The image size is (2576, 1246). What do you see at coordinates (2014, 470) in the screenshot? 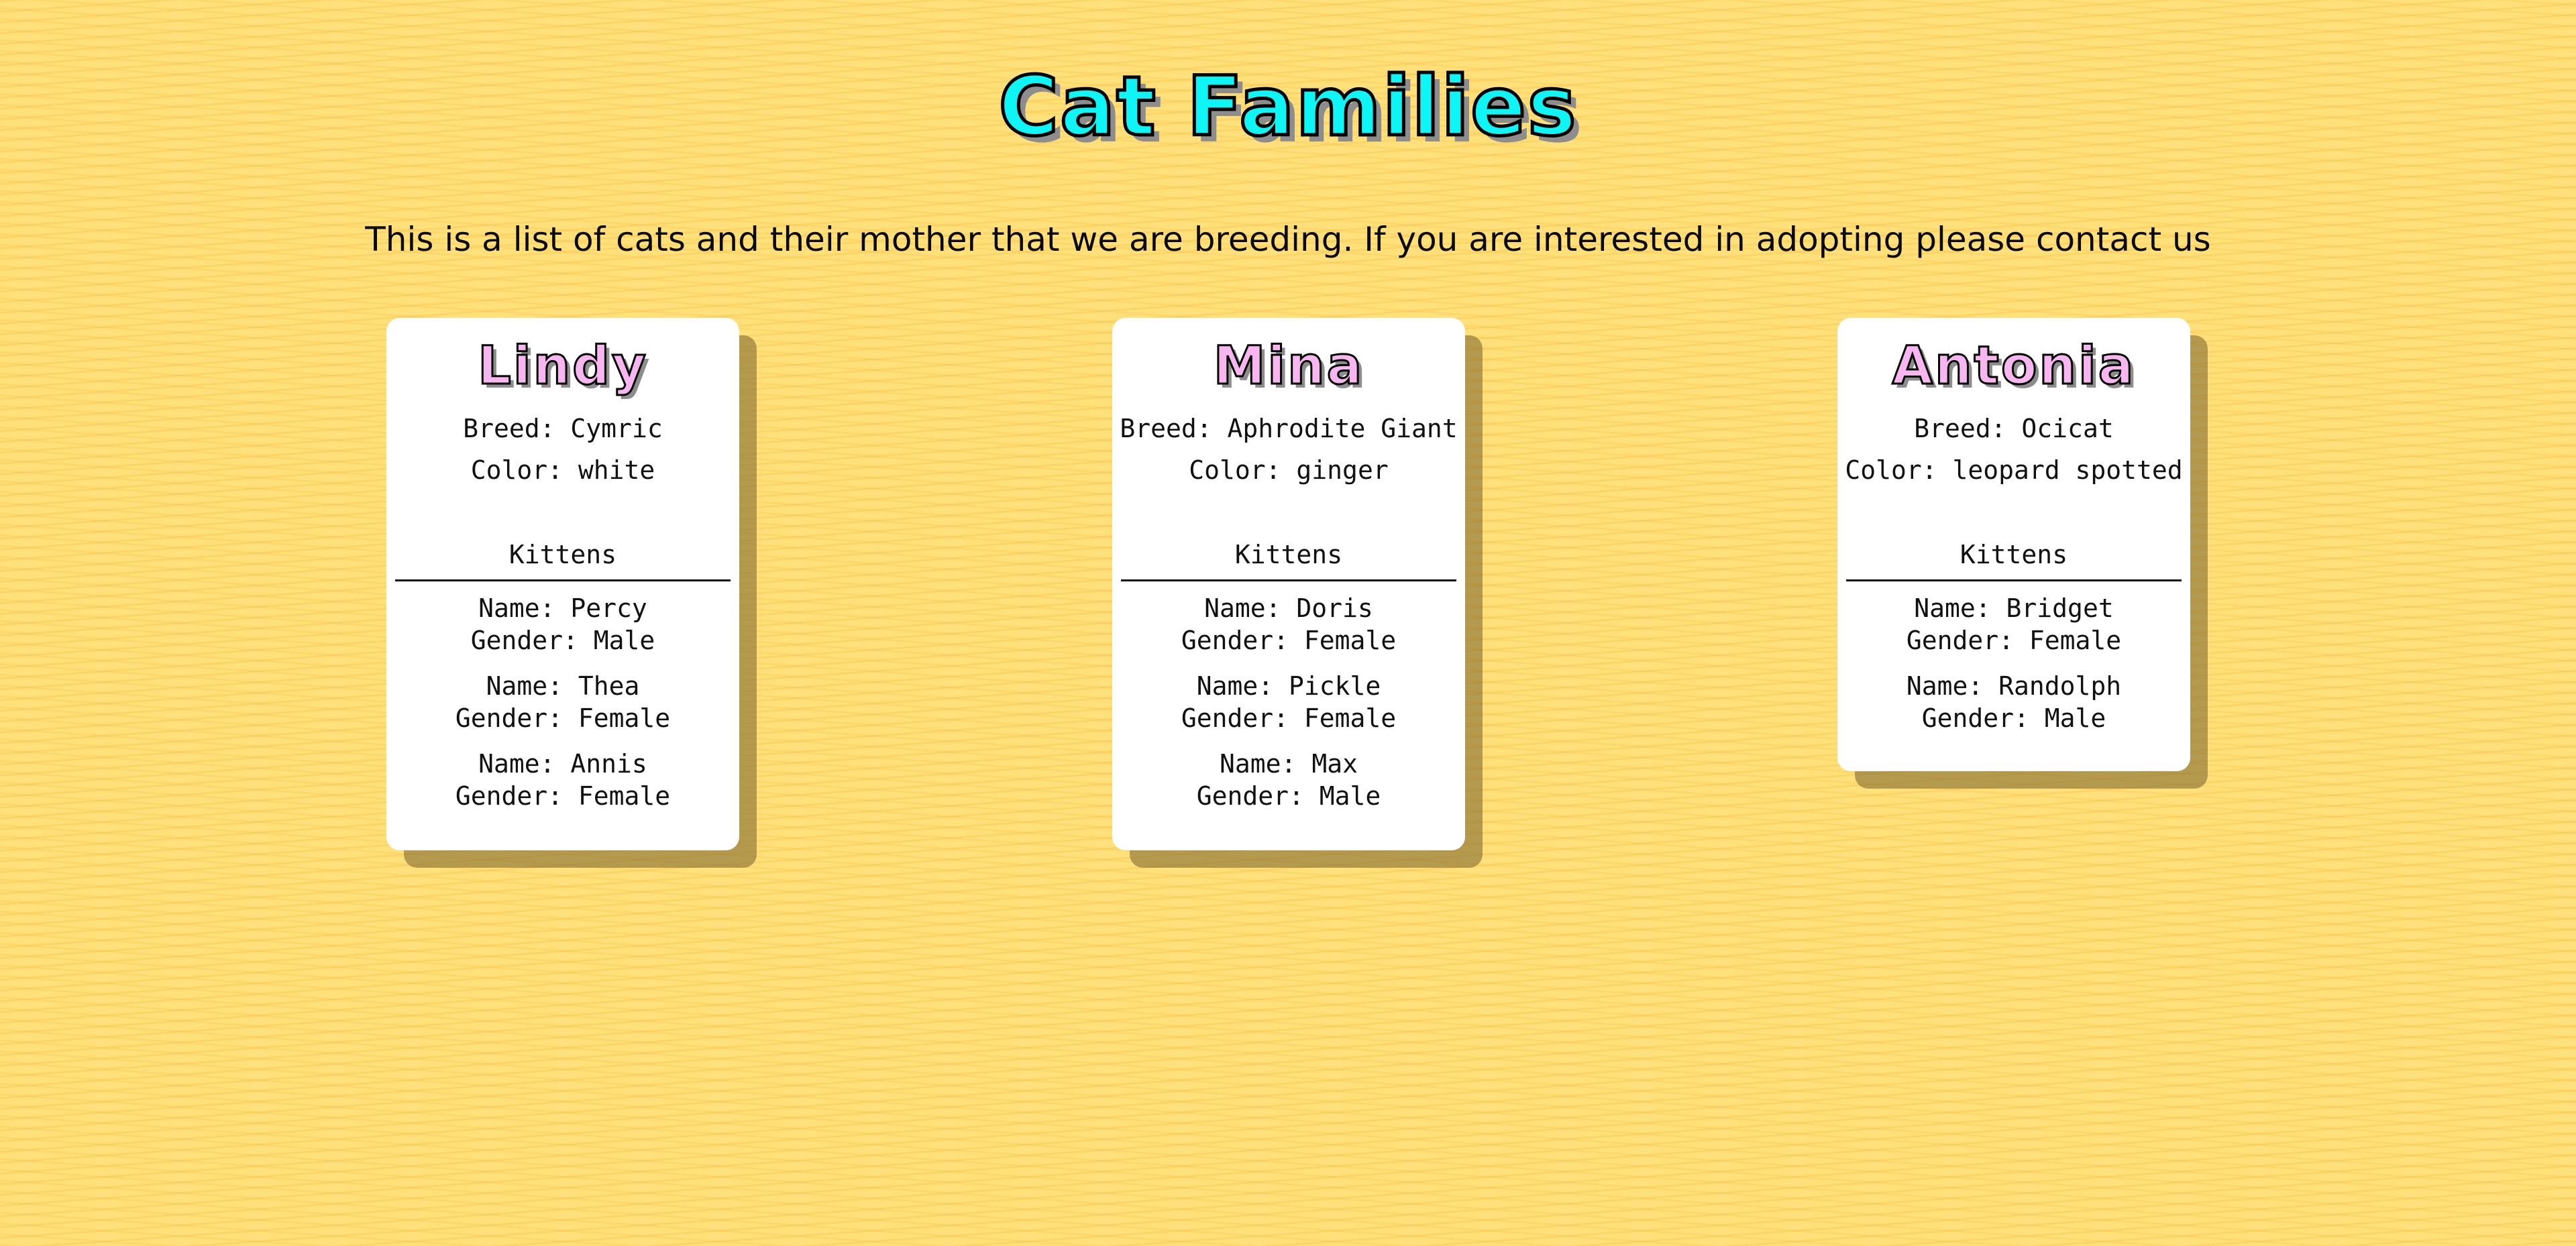
I see `cat-color: Color: leopard spotted` at bounding box center [2014, 470].